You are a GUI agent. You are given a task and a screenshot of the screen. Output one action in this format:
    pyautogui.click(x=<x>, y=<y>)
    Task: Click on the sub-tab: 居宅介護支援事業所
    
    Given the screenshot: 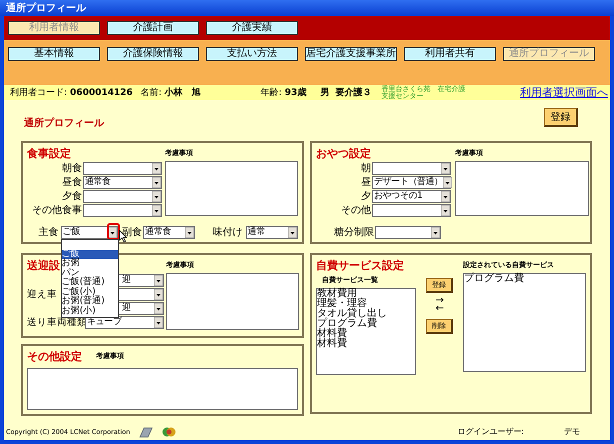 What is the action you would take?
    pyautogui.click(x=351, y=54)
    